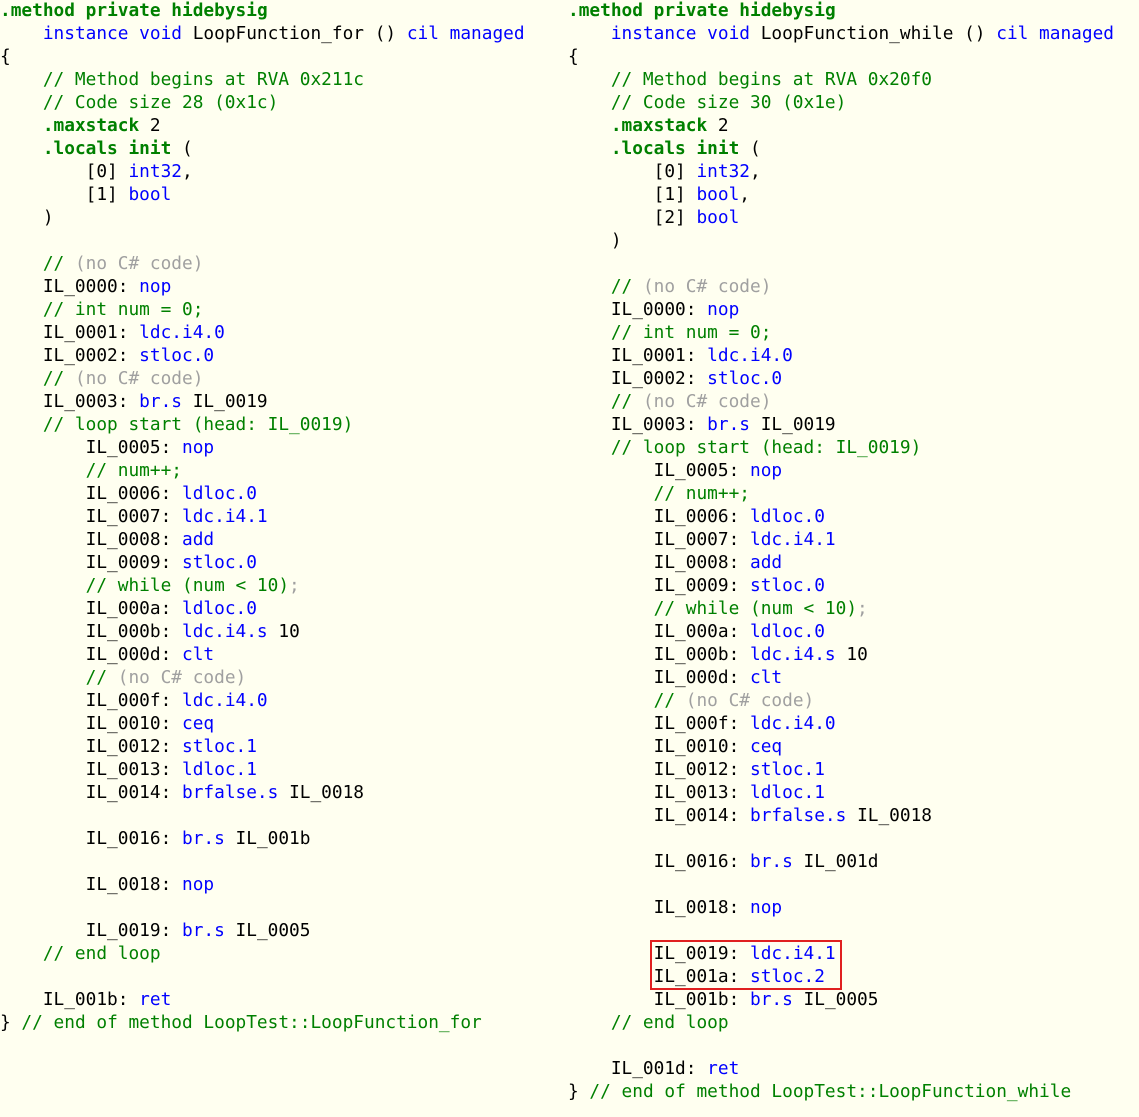 Image resolution: width=1139 pixels, height=1117 pixels. I want to click on il-text: ), so click(27, 217).